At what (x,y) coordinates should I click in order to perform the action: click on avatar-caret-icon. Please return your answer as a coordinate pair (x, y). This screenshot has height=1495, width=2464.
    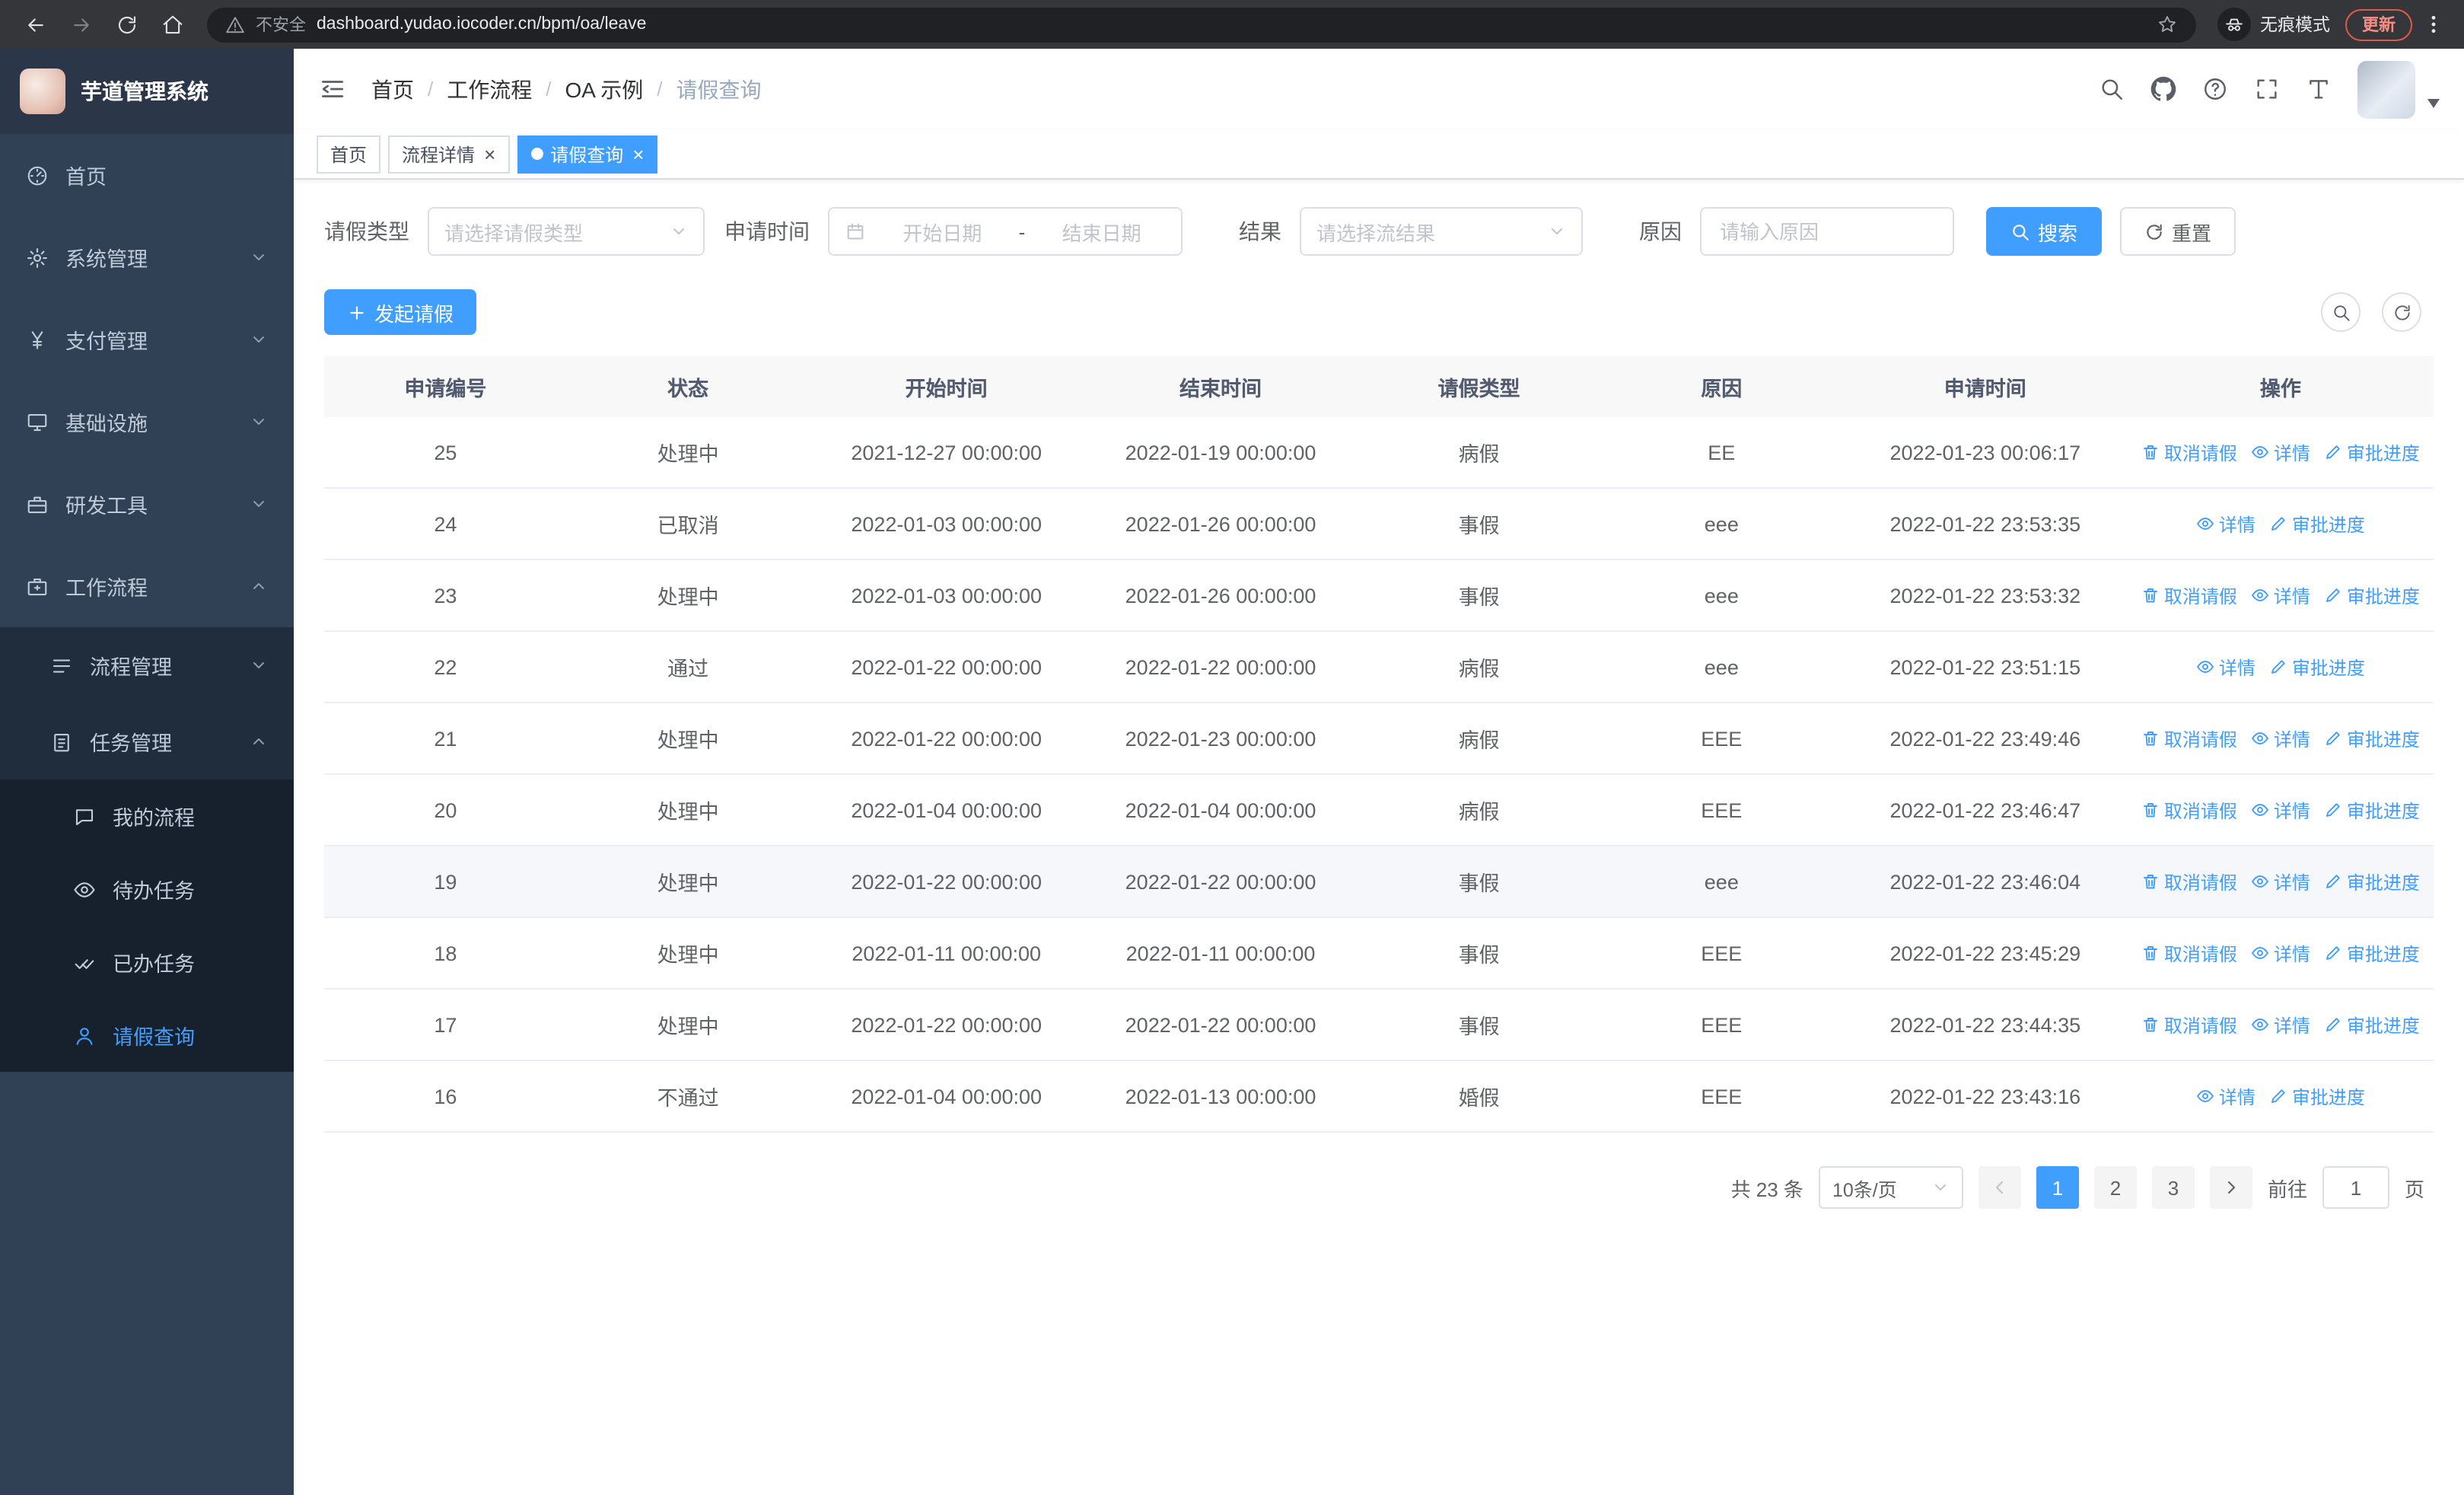
    Looking at the image, I should click on (2433, 103).